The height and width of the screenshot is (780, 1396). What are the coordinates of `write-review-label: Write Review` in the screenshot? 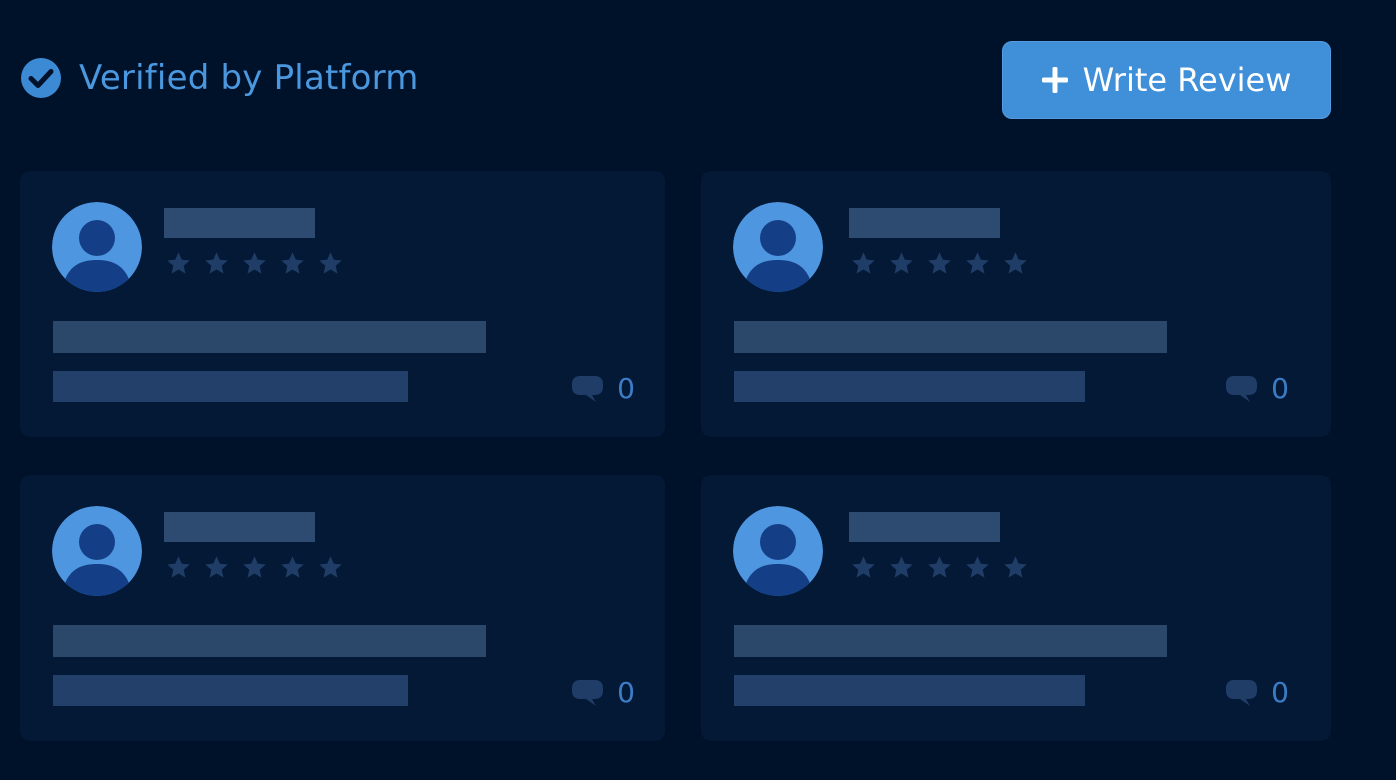 It's located at (1187, 80).